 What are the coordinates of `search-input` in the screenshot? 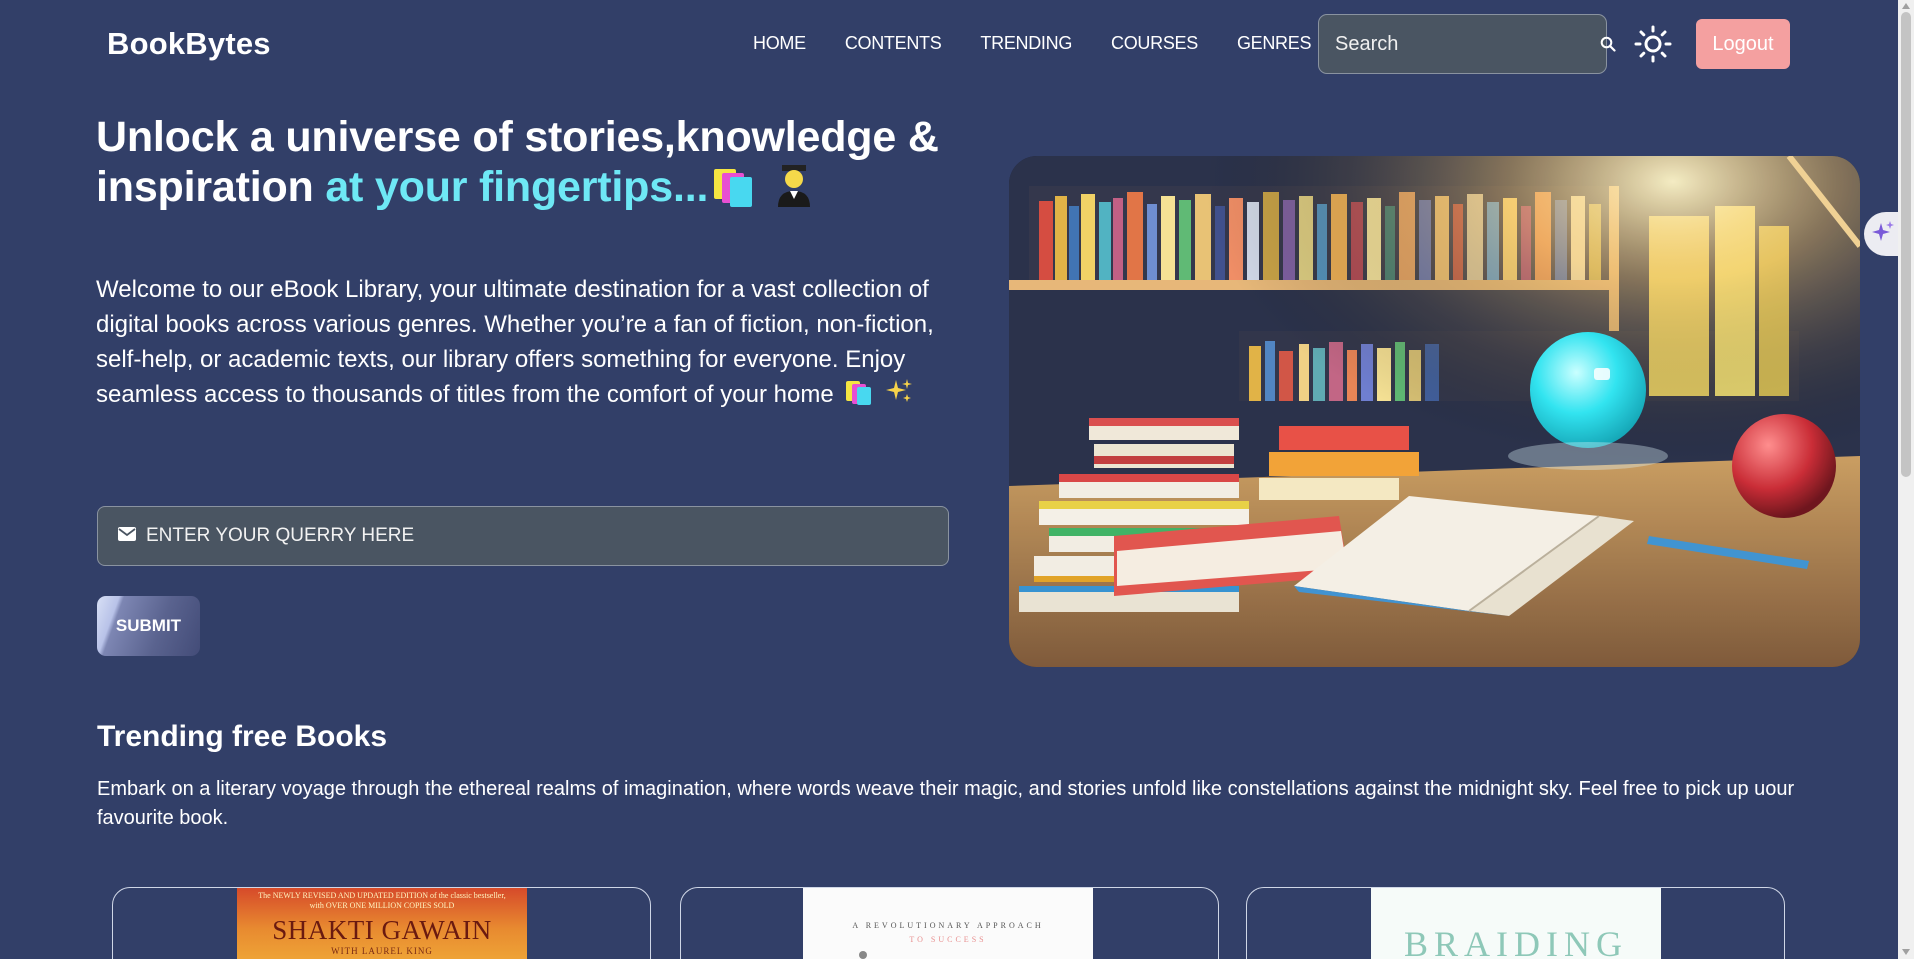 It's located at (1467, 44).